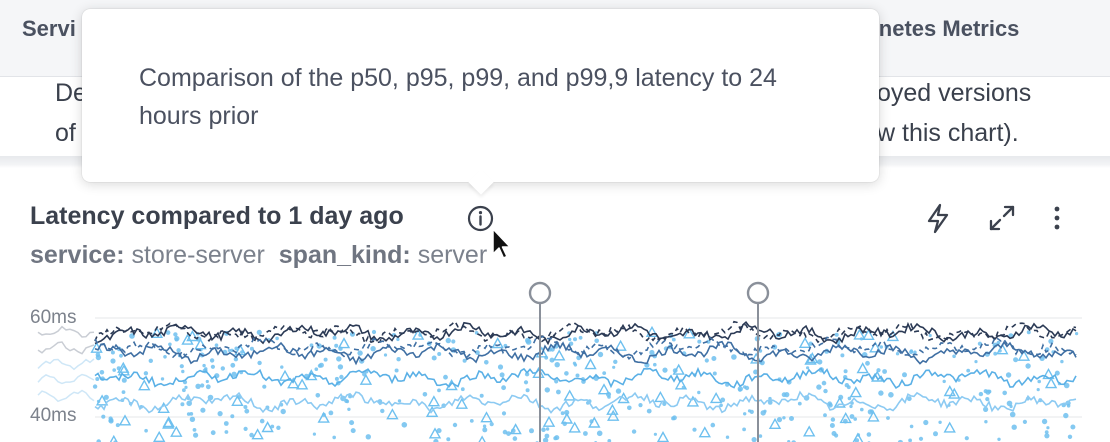  What do you see at coordinates (49, 29) in the screenshot?
I see `tab-services: Servi` at bounding box center [49, 29].